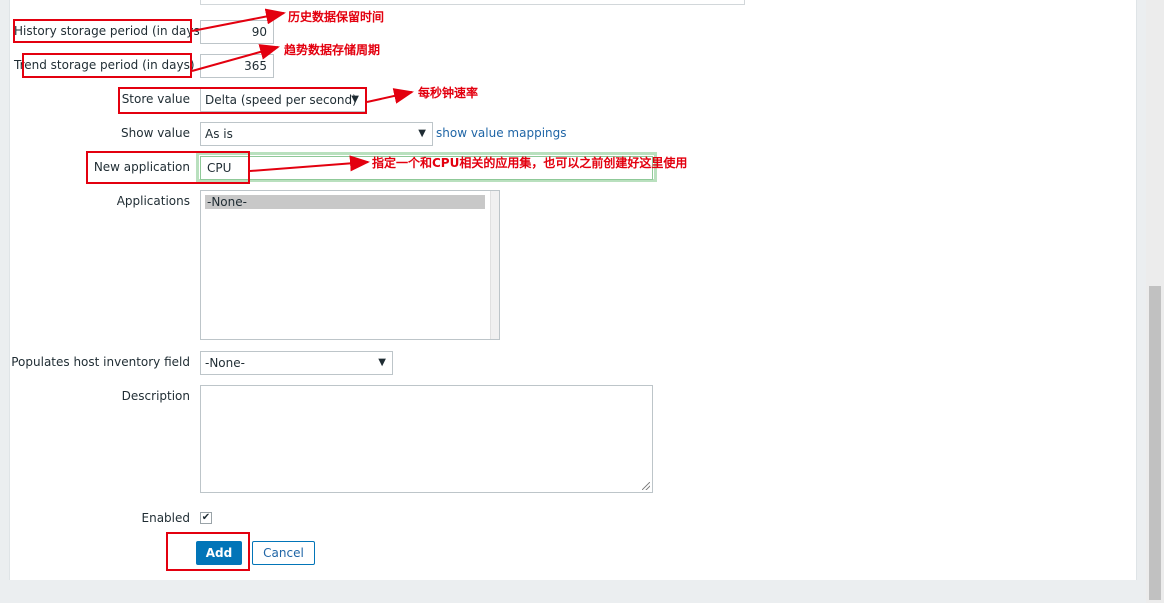 Image resolution: width=1164 pixels, height=603 pixels. I want to click on page-footer-strip, so click(573, 592).